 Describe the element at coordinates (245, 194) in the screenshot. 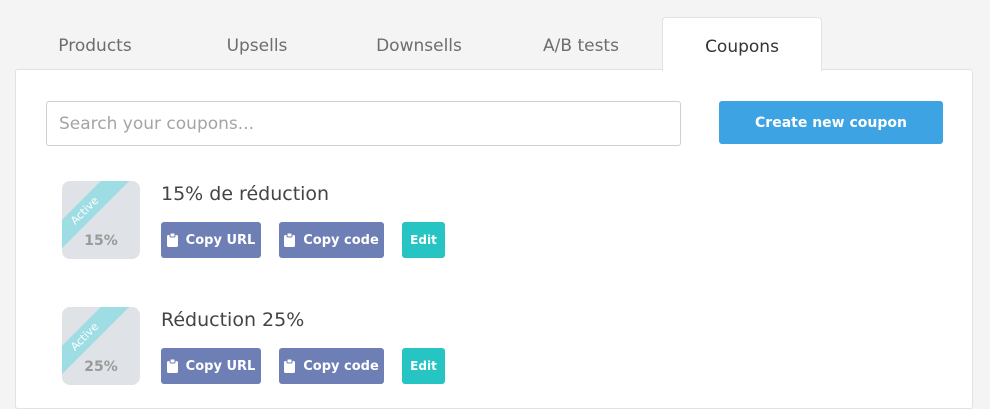

I see `coupon-title: 15% de réduction` at that location.